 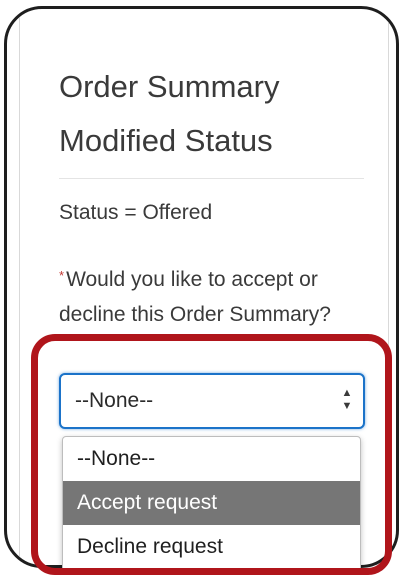 I want to click on option-accept-request: Accept request, so click(x=211, y=503).